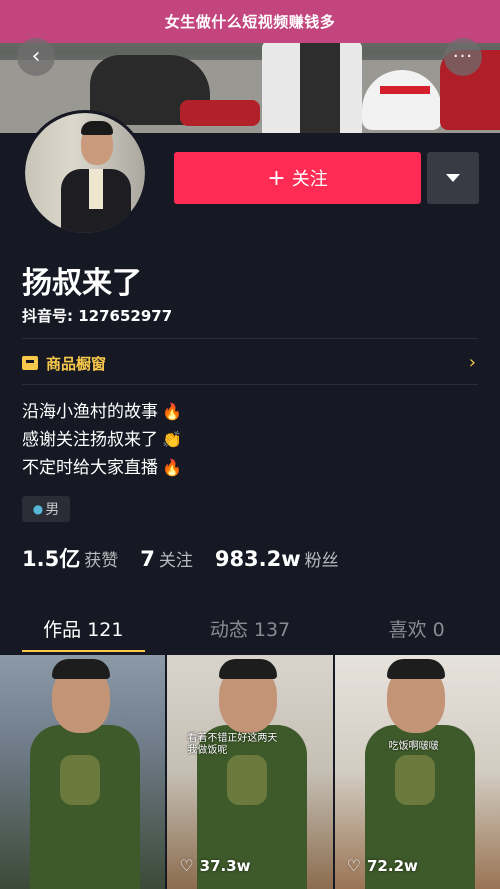 This screenshot has width=500, height=889. I want to click on stats-row: 1.5亿 获赞 7 关注 983.2w 粉丝, so click(191, 558).